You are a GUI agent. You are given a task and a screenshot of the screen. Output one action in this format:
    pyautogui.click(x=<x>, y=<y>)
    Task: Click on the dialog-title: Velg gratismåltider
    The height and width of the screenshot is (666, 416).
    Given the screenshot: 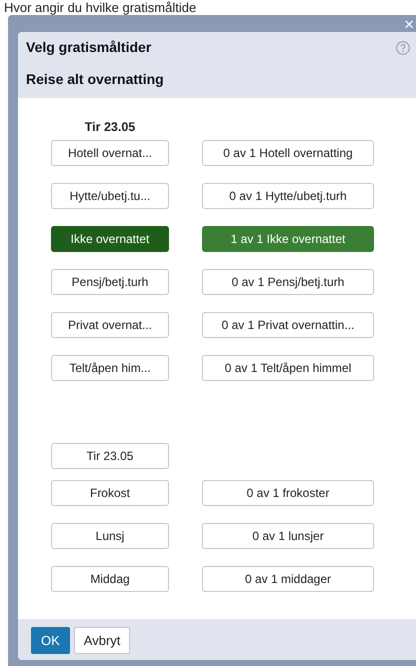 What is the action you would take?
    pyautogui.click(x=89, y=47)
    